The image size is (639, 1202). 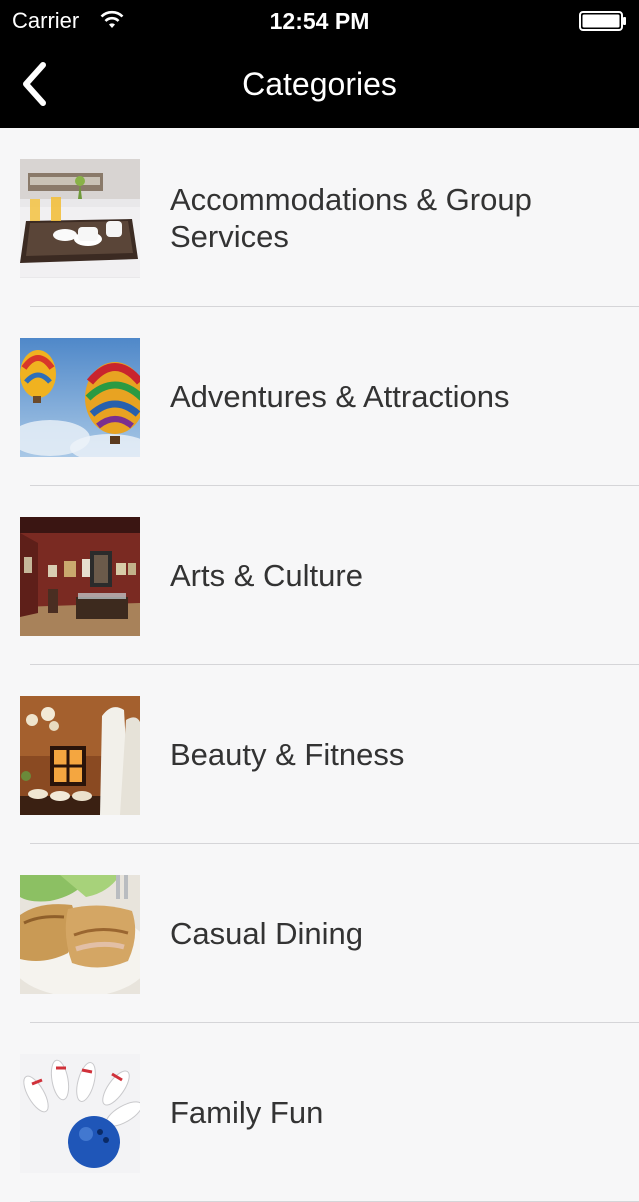 What do you see at coordinates (80, 755) in the screenshot?
I see `spa-photo` at bounding box center [80, 755].